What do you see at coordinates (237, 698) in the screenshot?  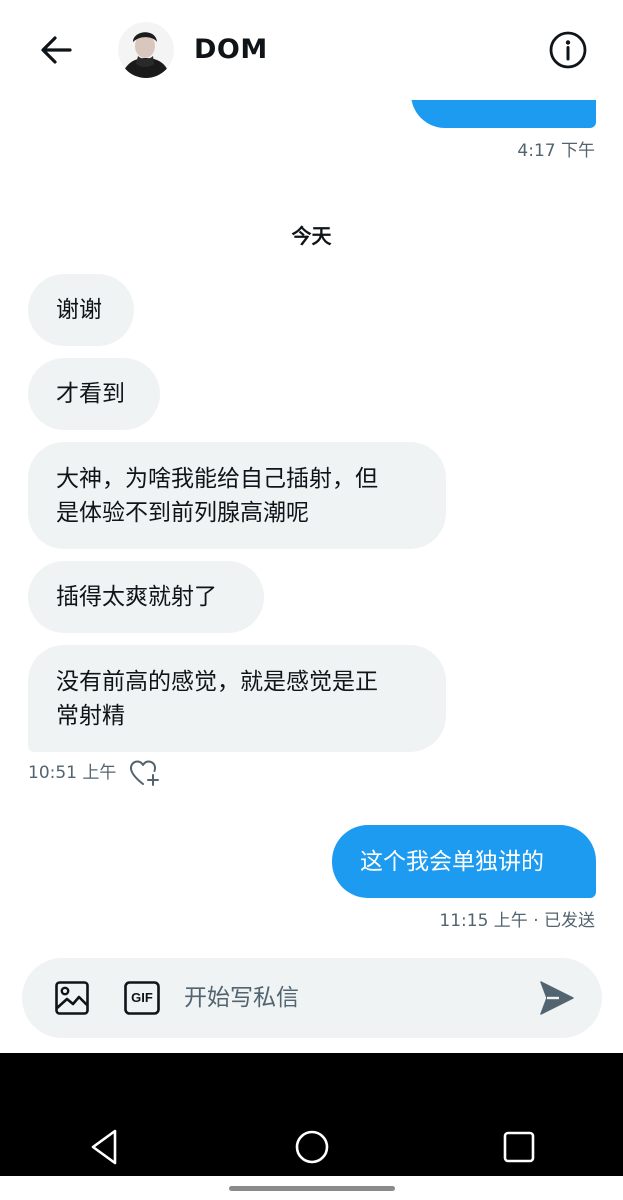 I see `message-bubble-incoming: 没有前高的感觉，就是感觉是正 常射精` at bounding box center [237, 698].